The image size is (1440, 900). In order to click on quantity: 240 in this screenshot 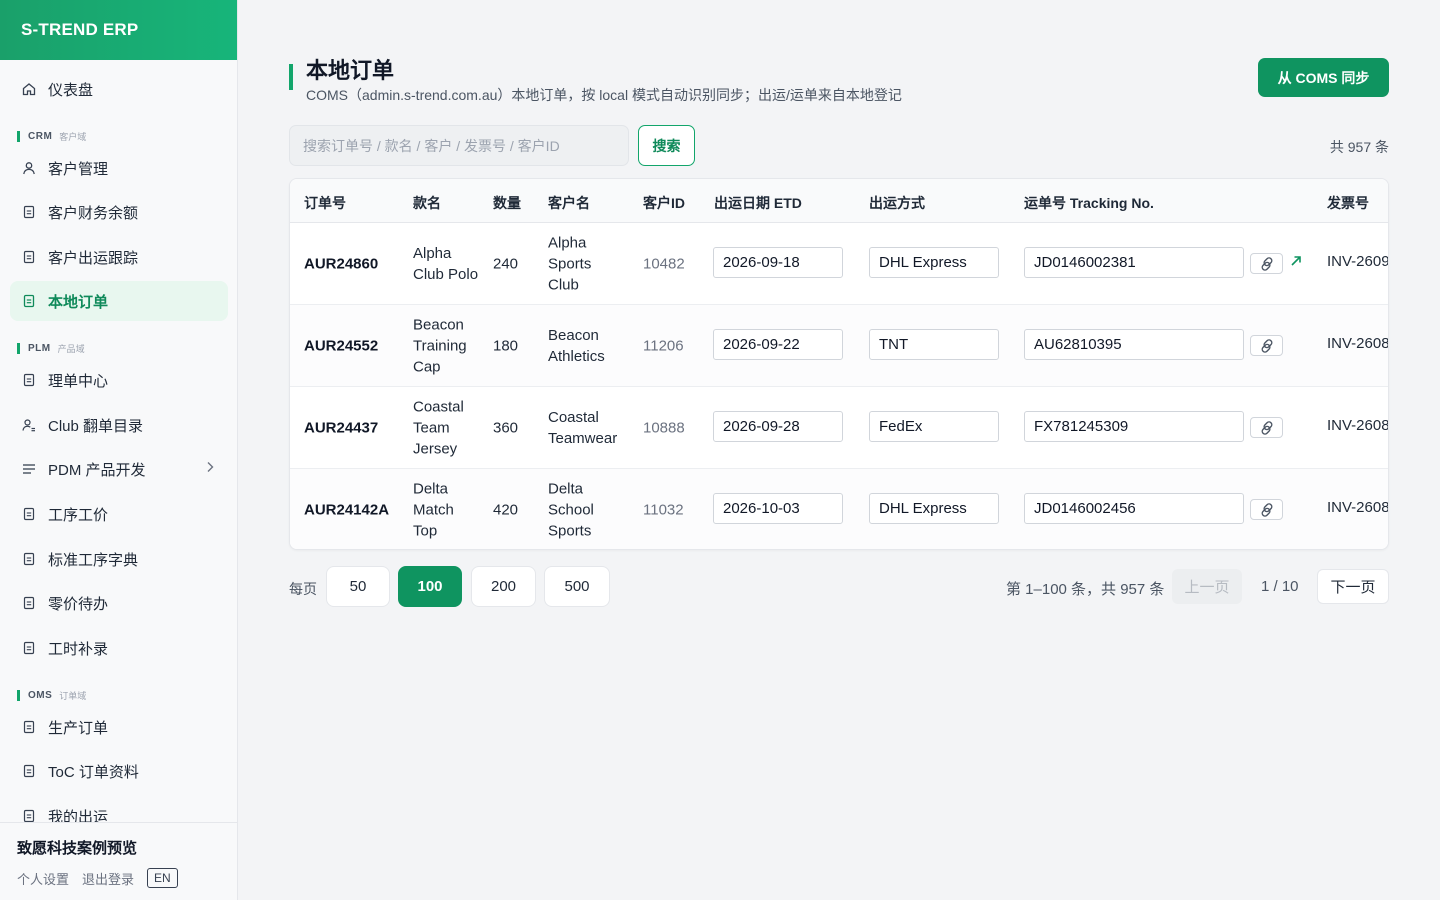, I will do `click(506, 263)`.